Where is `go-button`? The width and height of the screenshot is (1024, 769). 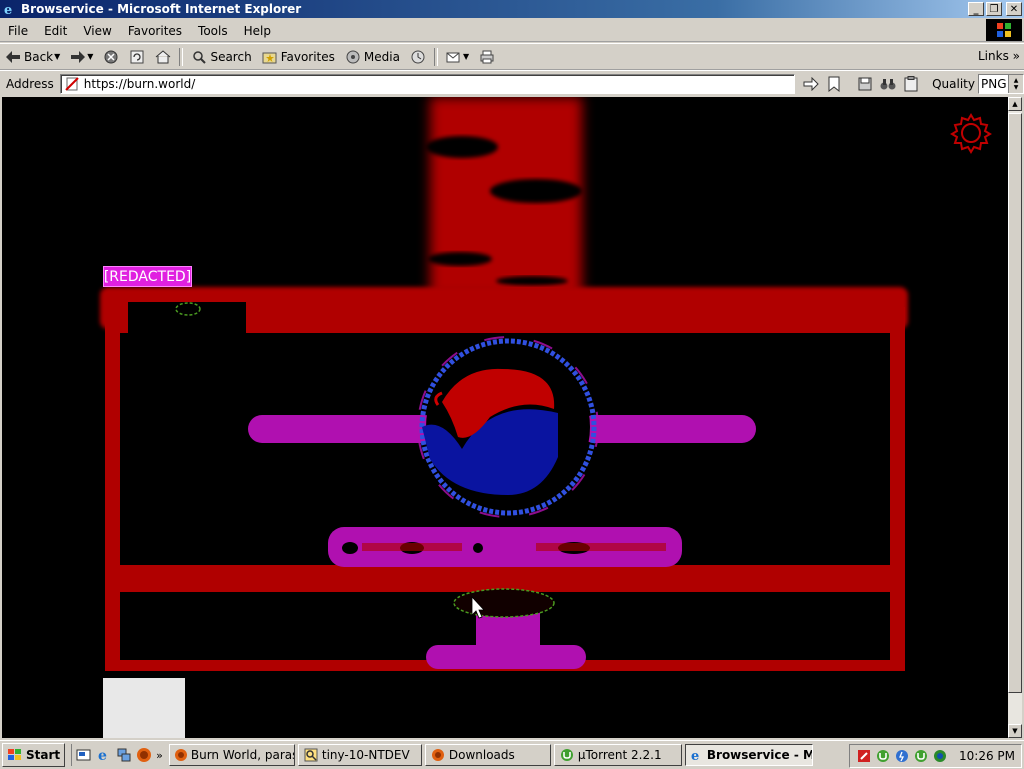
go-button is located at coordinates (811, 84).